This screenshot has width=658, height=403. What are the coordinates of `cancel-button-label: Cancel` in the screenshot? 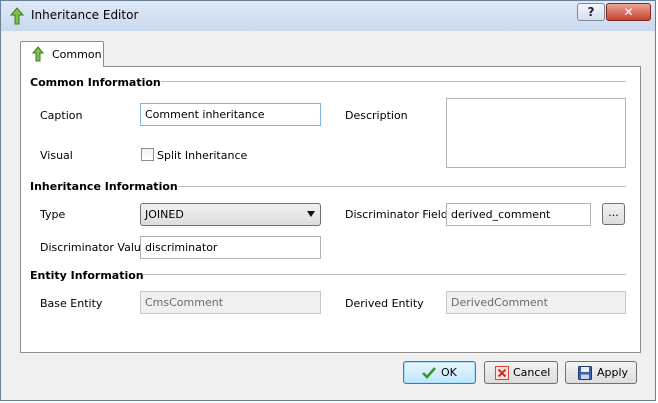 It's located at (532, 372).